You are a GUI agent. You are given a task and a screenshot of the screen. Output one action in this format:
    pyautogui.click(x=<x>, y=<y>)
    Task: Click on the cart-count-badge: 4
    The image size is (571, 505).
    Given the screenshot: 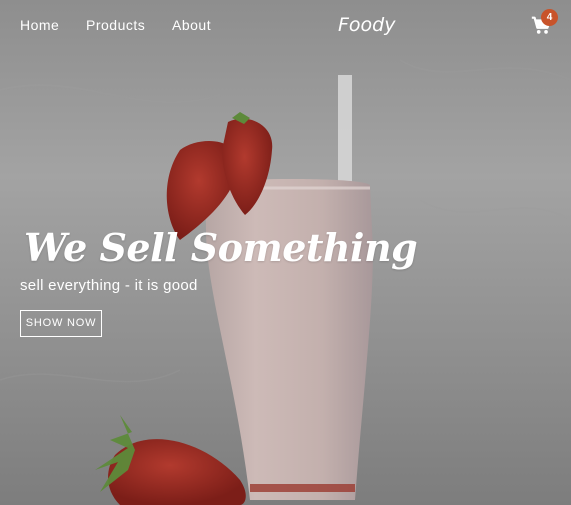 What is the action you would take?
    pyautogui.click(x=549, y=17)
    